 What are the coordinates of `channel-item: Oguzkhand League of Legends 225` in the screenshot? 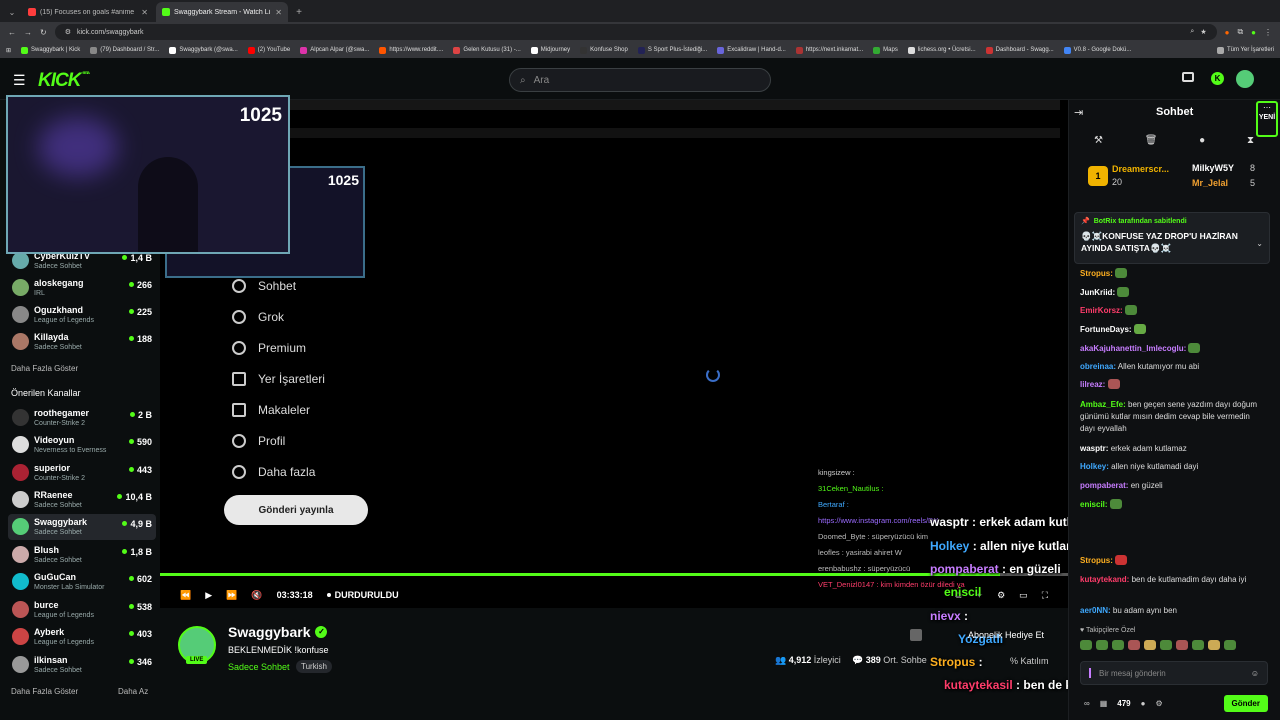 It's located at (82, 315).